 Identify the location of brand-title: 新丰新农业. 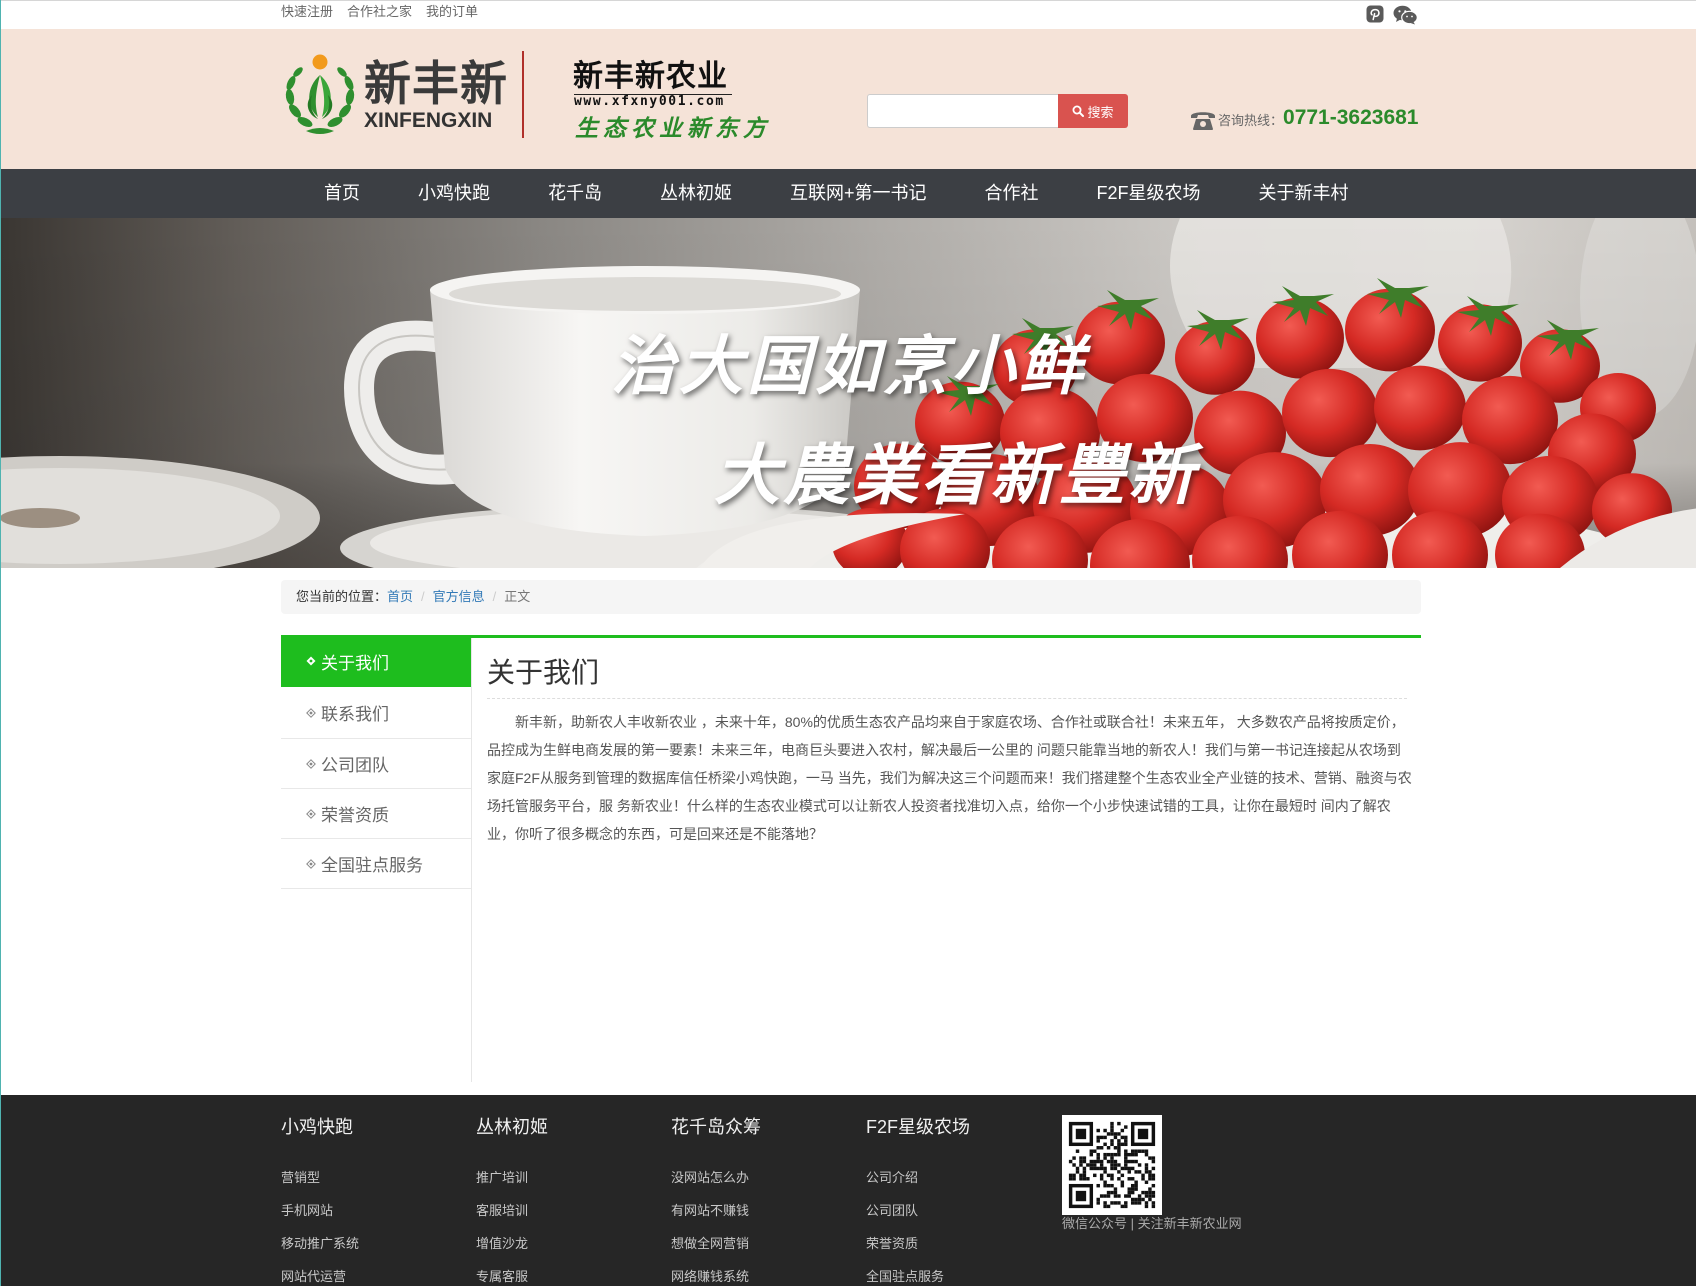
(650, 76).